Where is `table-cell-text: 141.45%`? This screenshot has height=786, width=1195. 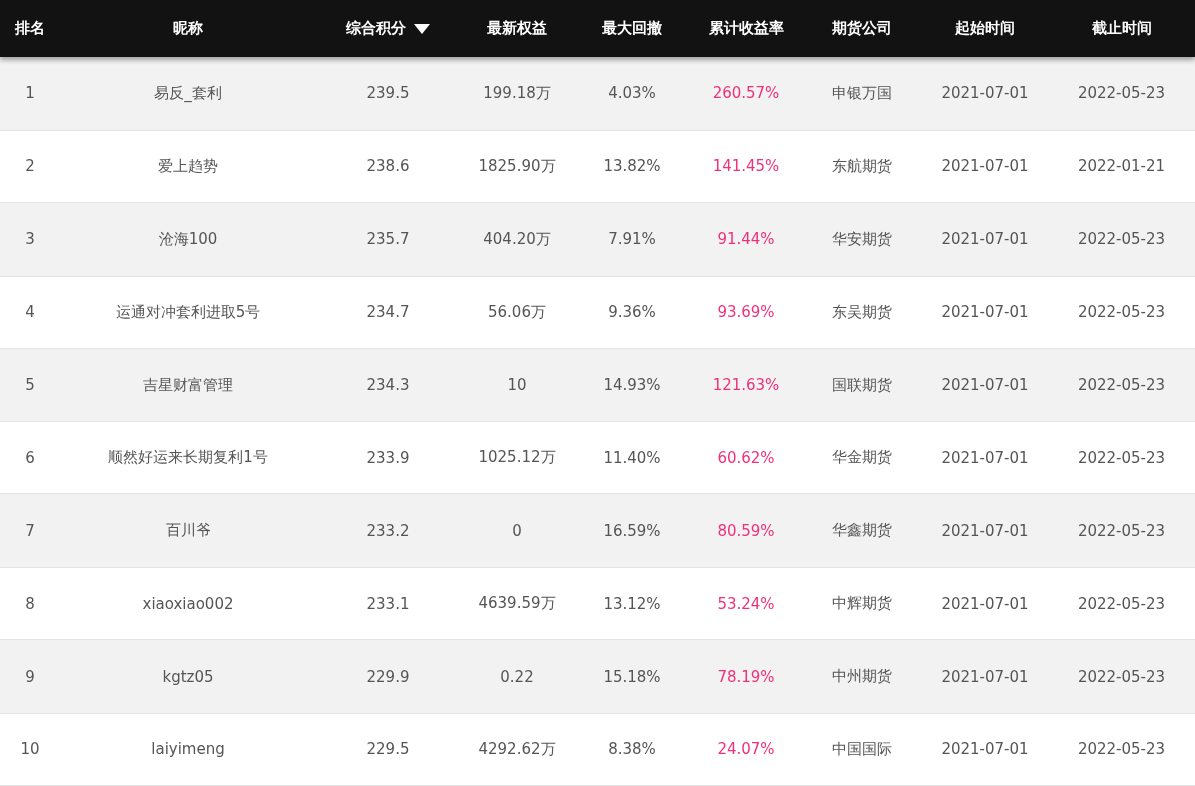
table-cell-text: 141.45% is located at coordinates (746, 167).